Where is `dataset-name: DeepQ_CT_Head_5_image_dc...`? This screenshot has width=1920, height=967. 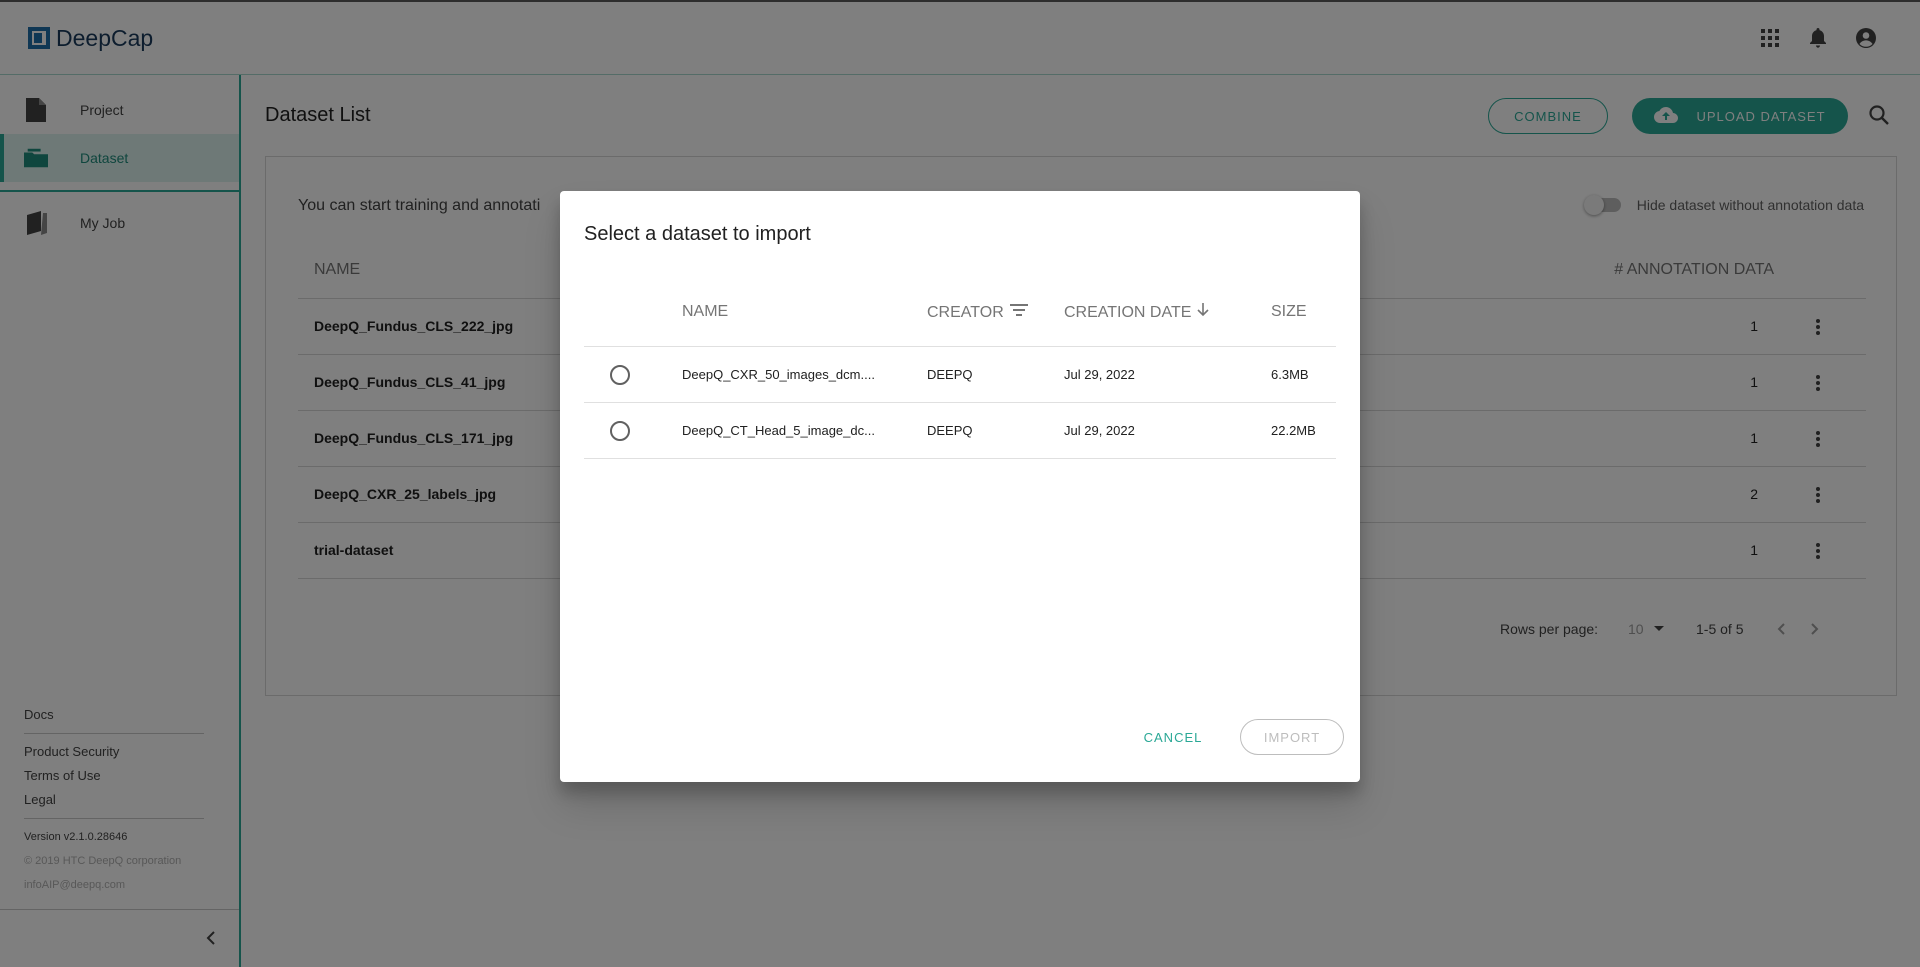
dataset-name: DeepQ_CT_Head_5_image_dc... is located at coordinates (778, 430).